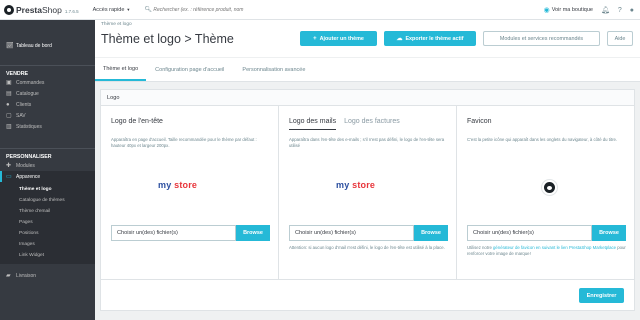 Image resolution: width=640 pixels, height=320 pixels. I want to click on export-theme-button: ☁ Exporter le thème actif, so click(430, 38).